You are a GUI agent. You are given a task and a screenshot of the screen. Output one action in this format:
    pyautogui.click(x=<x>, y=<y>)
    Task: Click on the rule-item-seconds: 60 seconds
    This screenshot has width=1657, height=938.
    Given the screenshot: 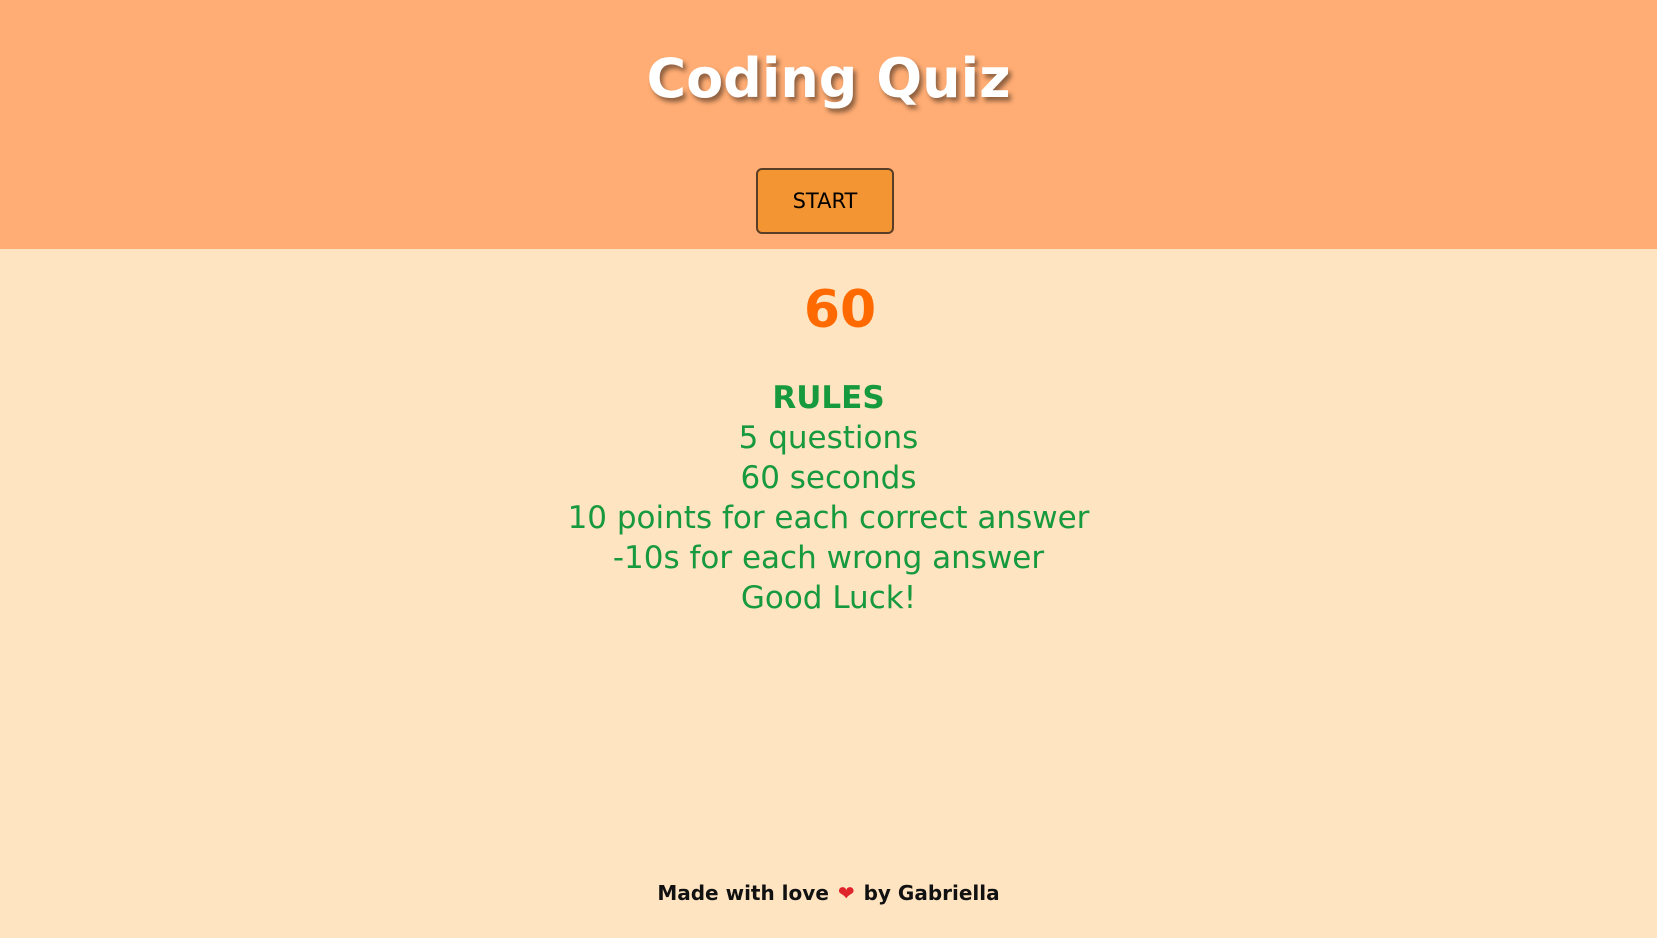 What is the action you would take?
    pyautogui.click(x=828, y=478)
    